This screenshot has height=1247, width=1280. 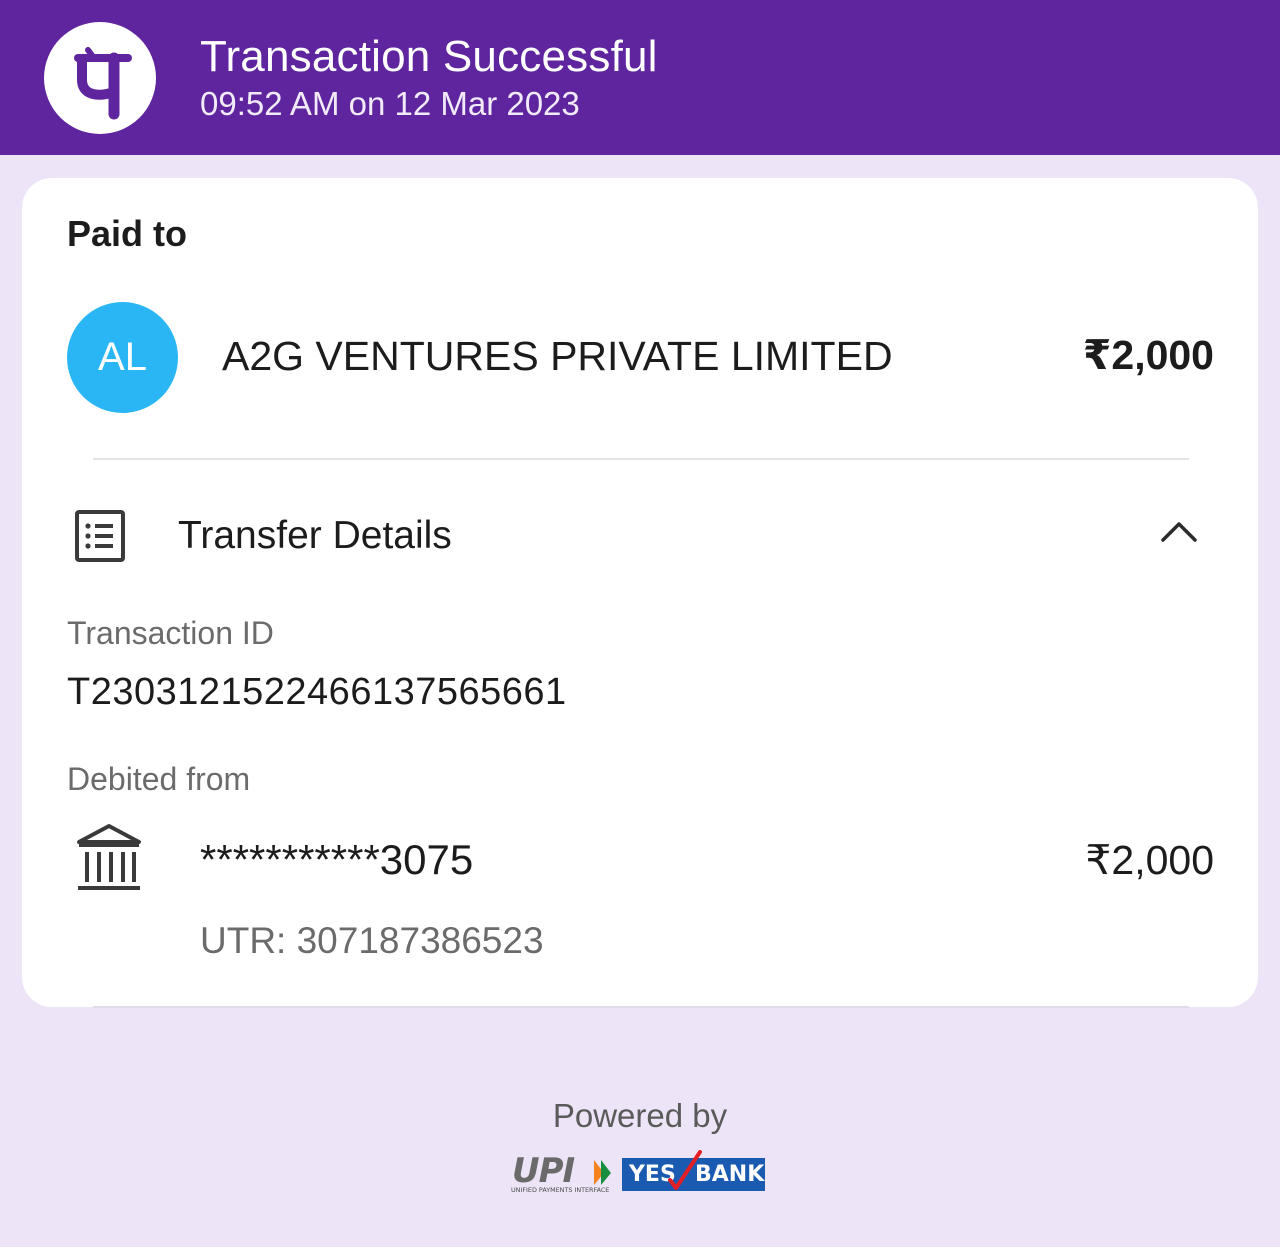 What do you see at coordinates (1179, 533) in the screenshot?
I see `chevron-up-icon` at bounding box center [1179, 533].